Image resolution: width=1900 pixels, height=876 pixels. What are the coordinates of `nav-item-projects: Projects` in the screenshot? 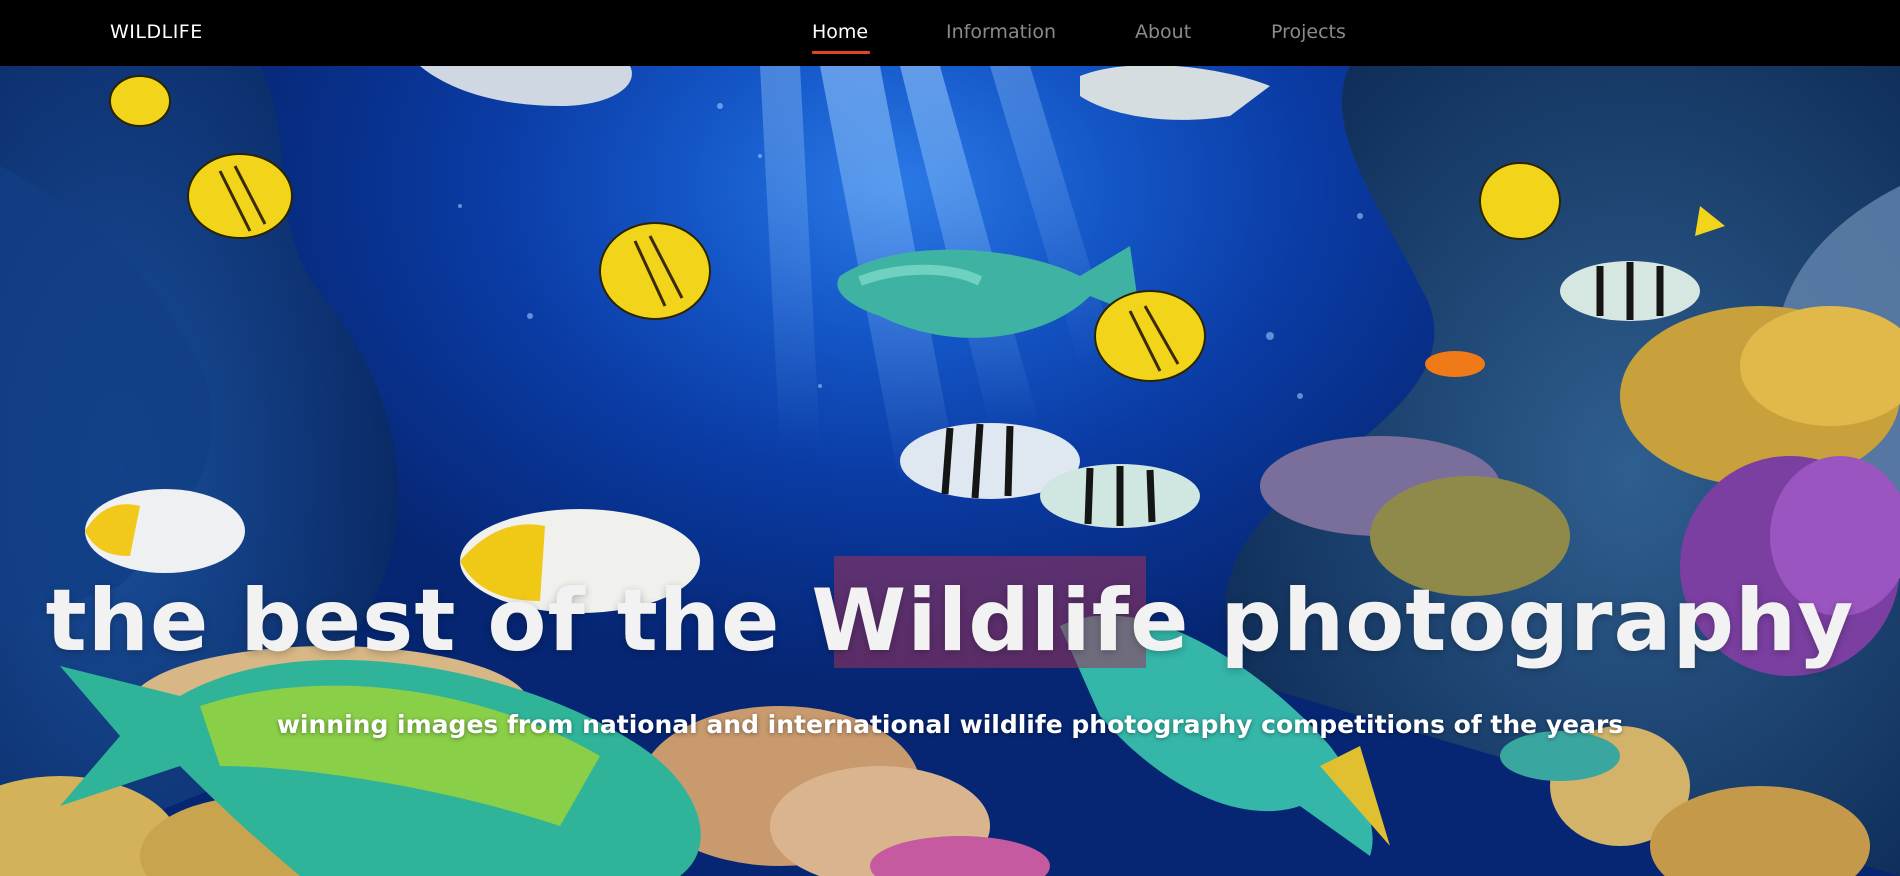 It's located at (1308, 32).